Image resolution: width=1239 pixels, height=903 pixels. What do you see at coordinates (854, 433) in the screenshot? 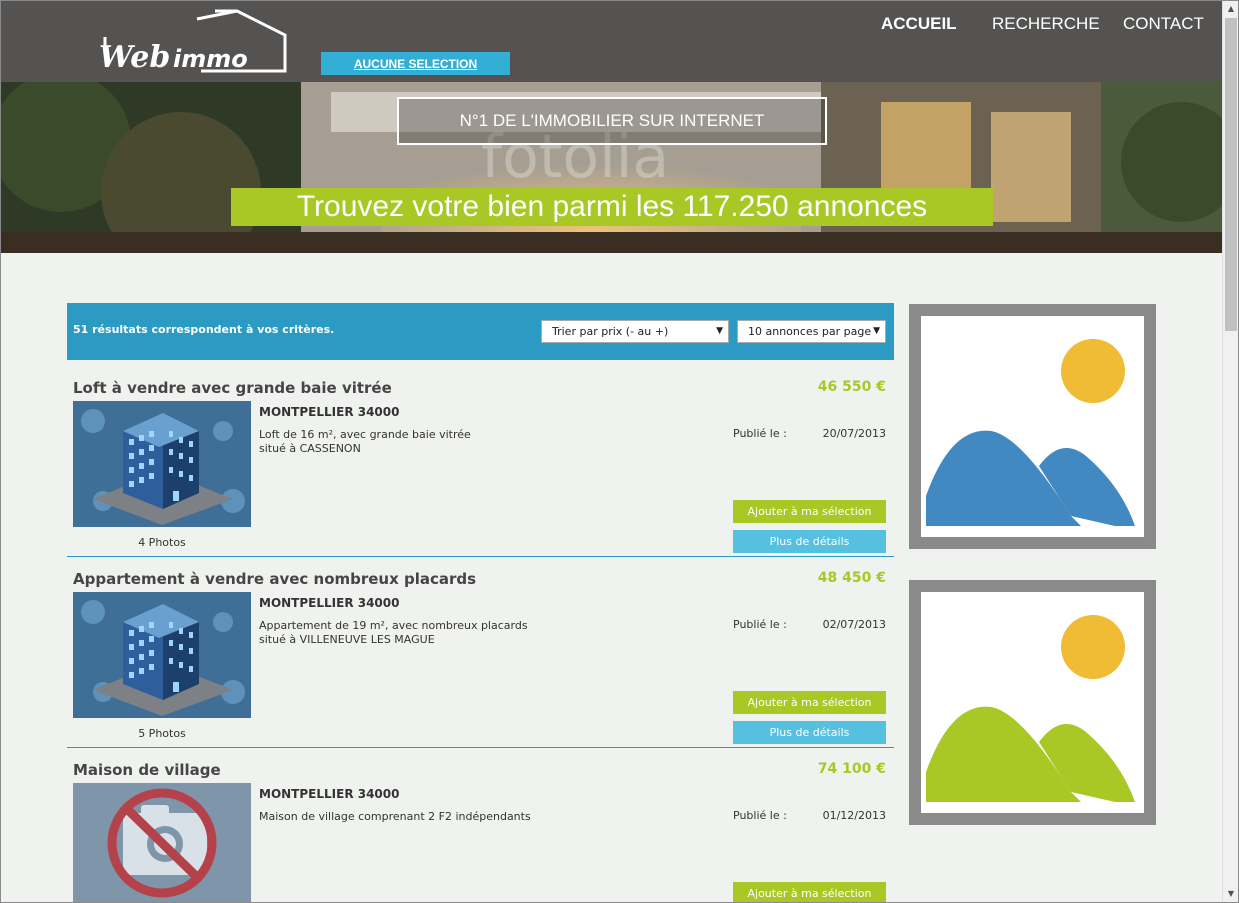
I see `published-date: 20/07/2013` at bounding box center [854, 433].